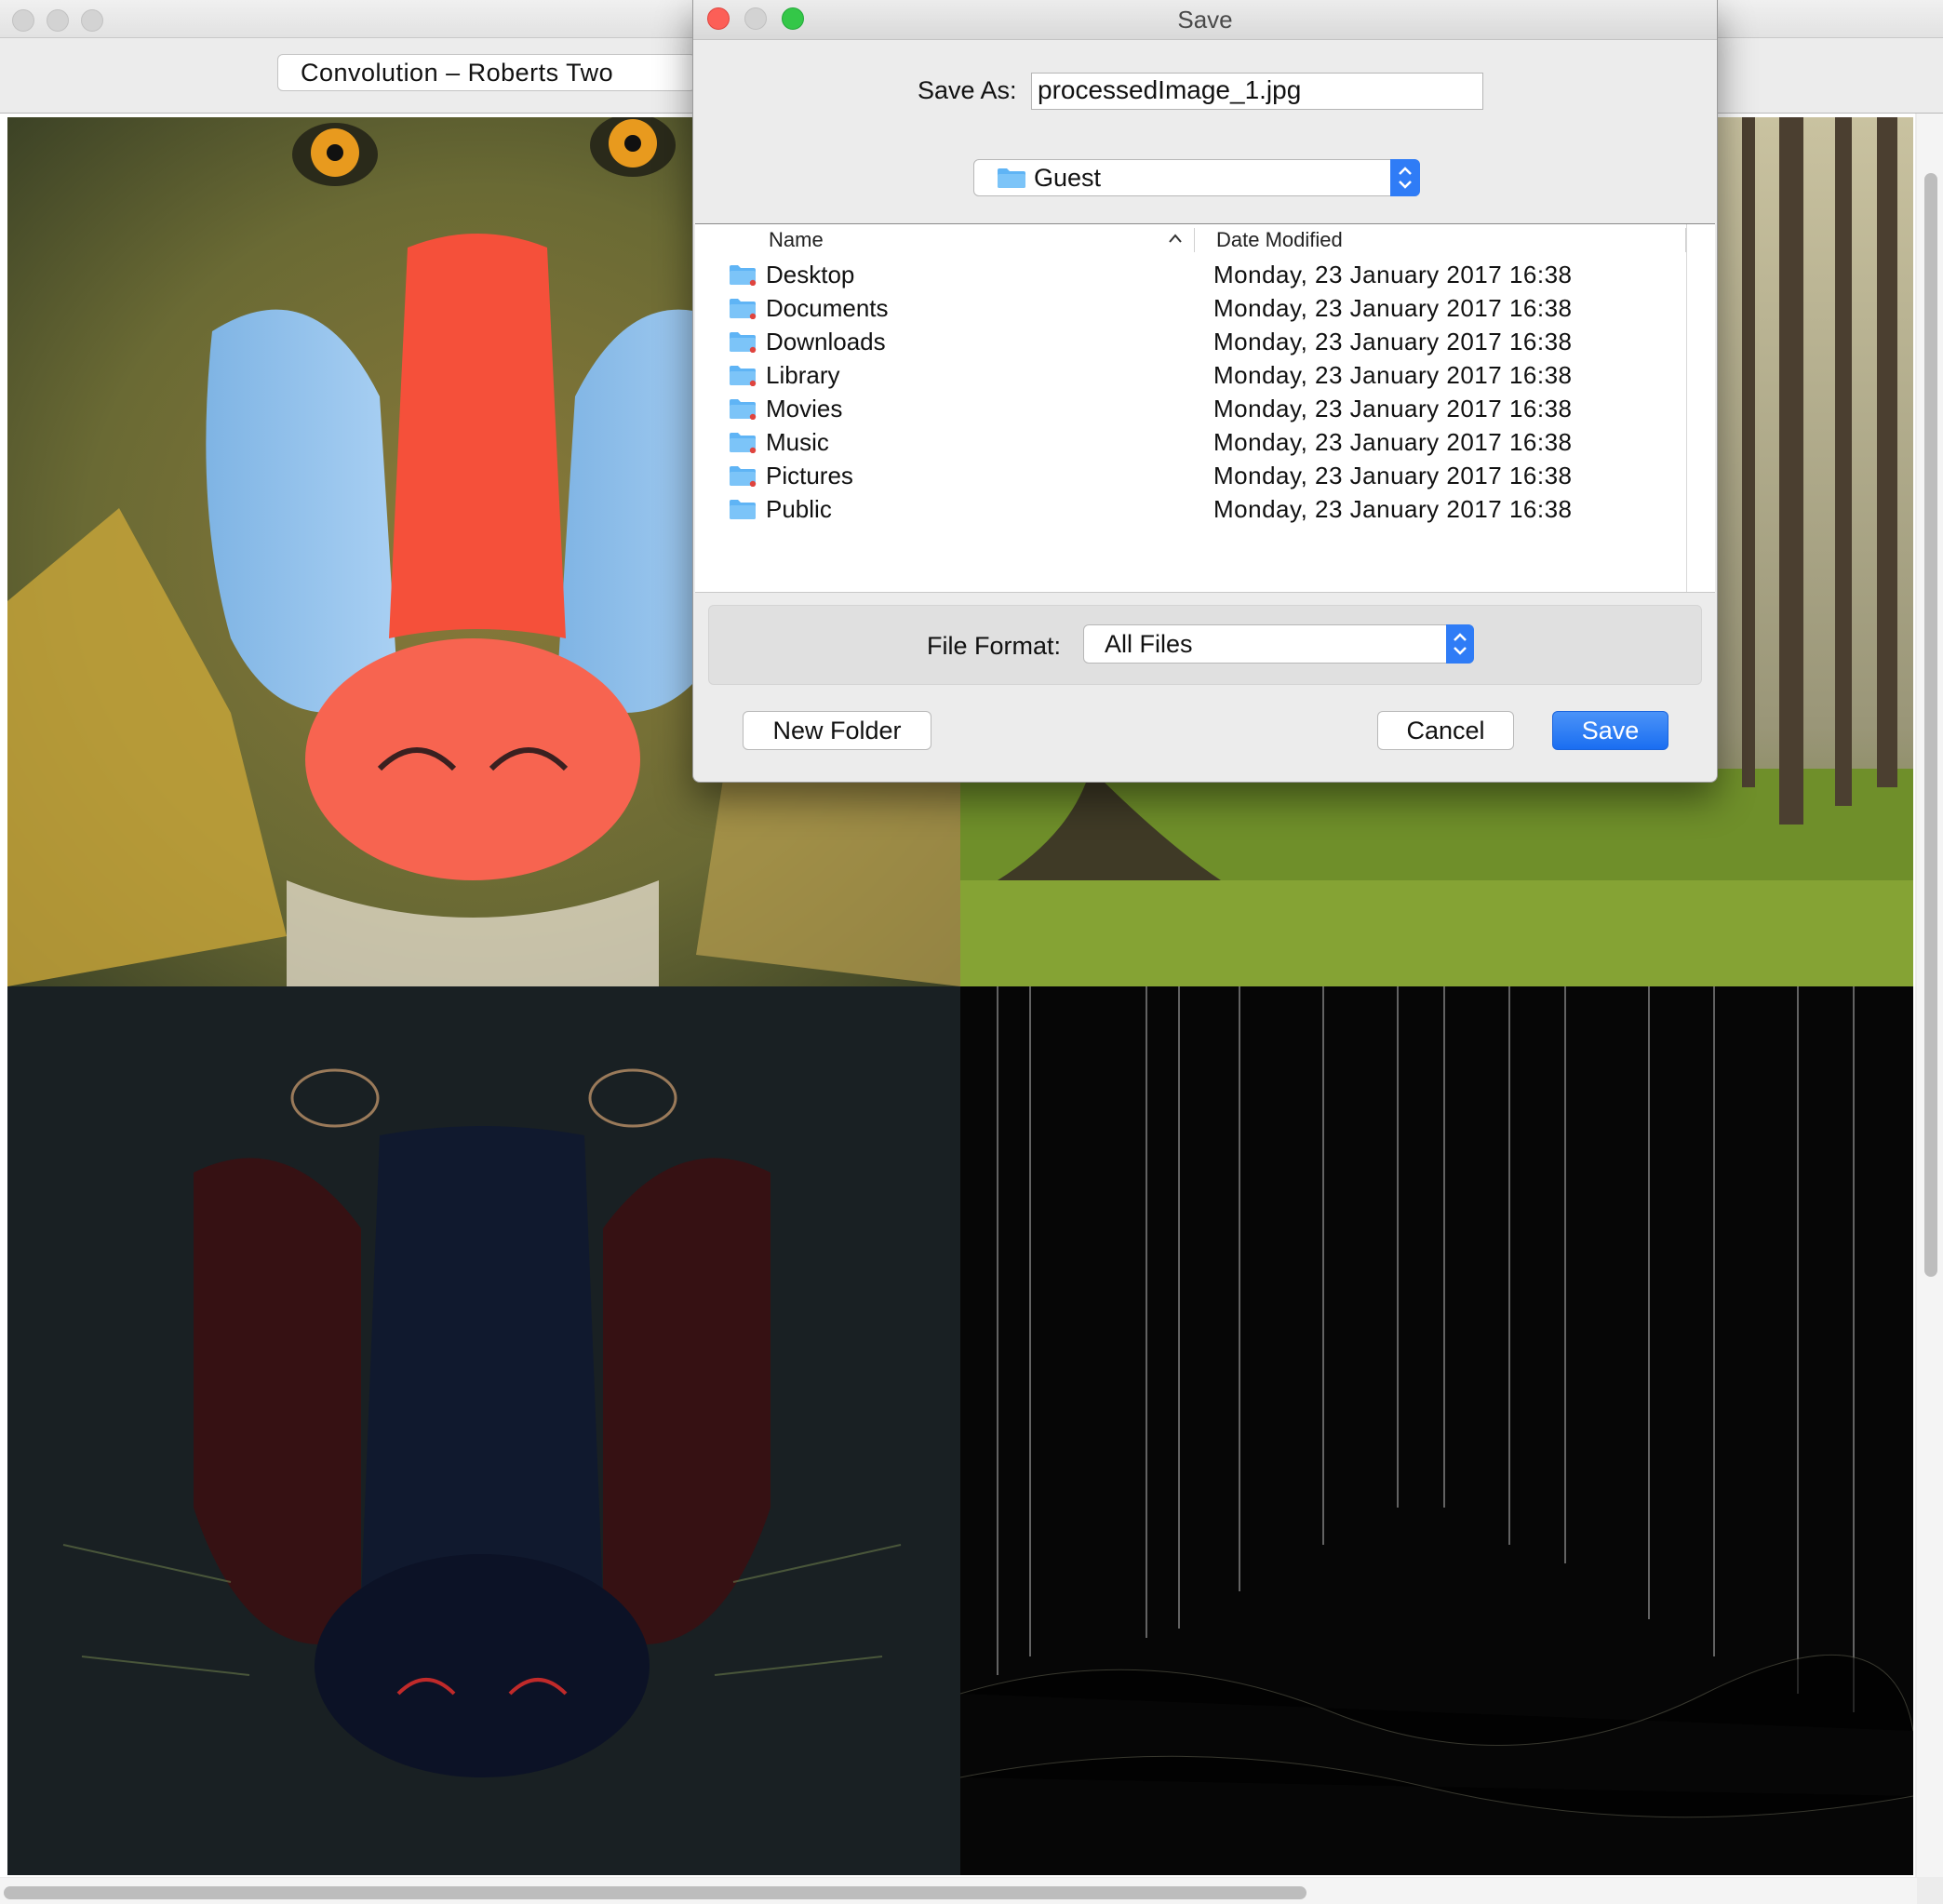 The width and height of the screenshot is (1943, 1904). I want to click on file-name: Pictures, so click(809, 475).